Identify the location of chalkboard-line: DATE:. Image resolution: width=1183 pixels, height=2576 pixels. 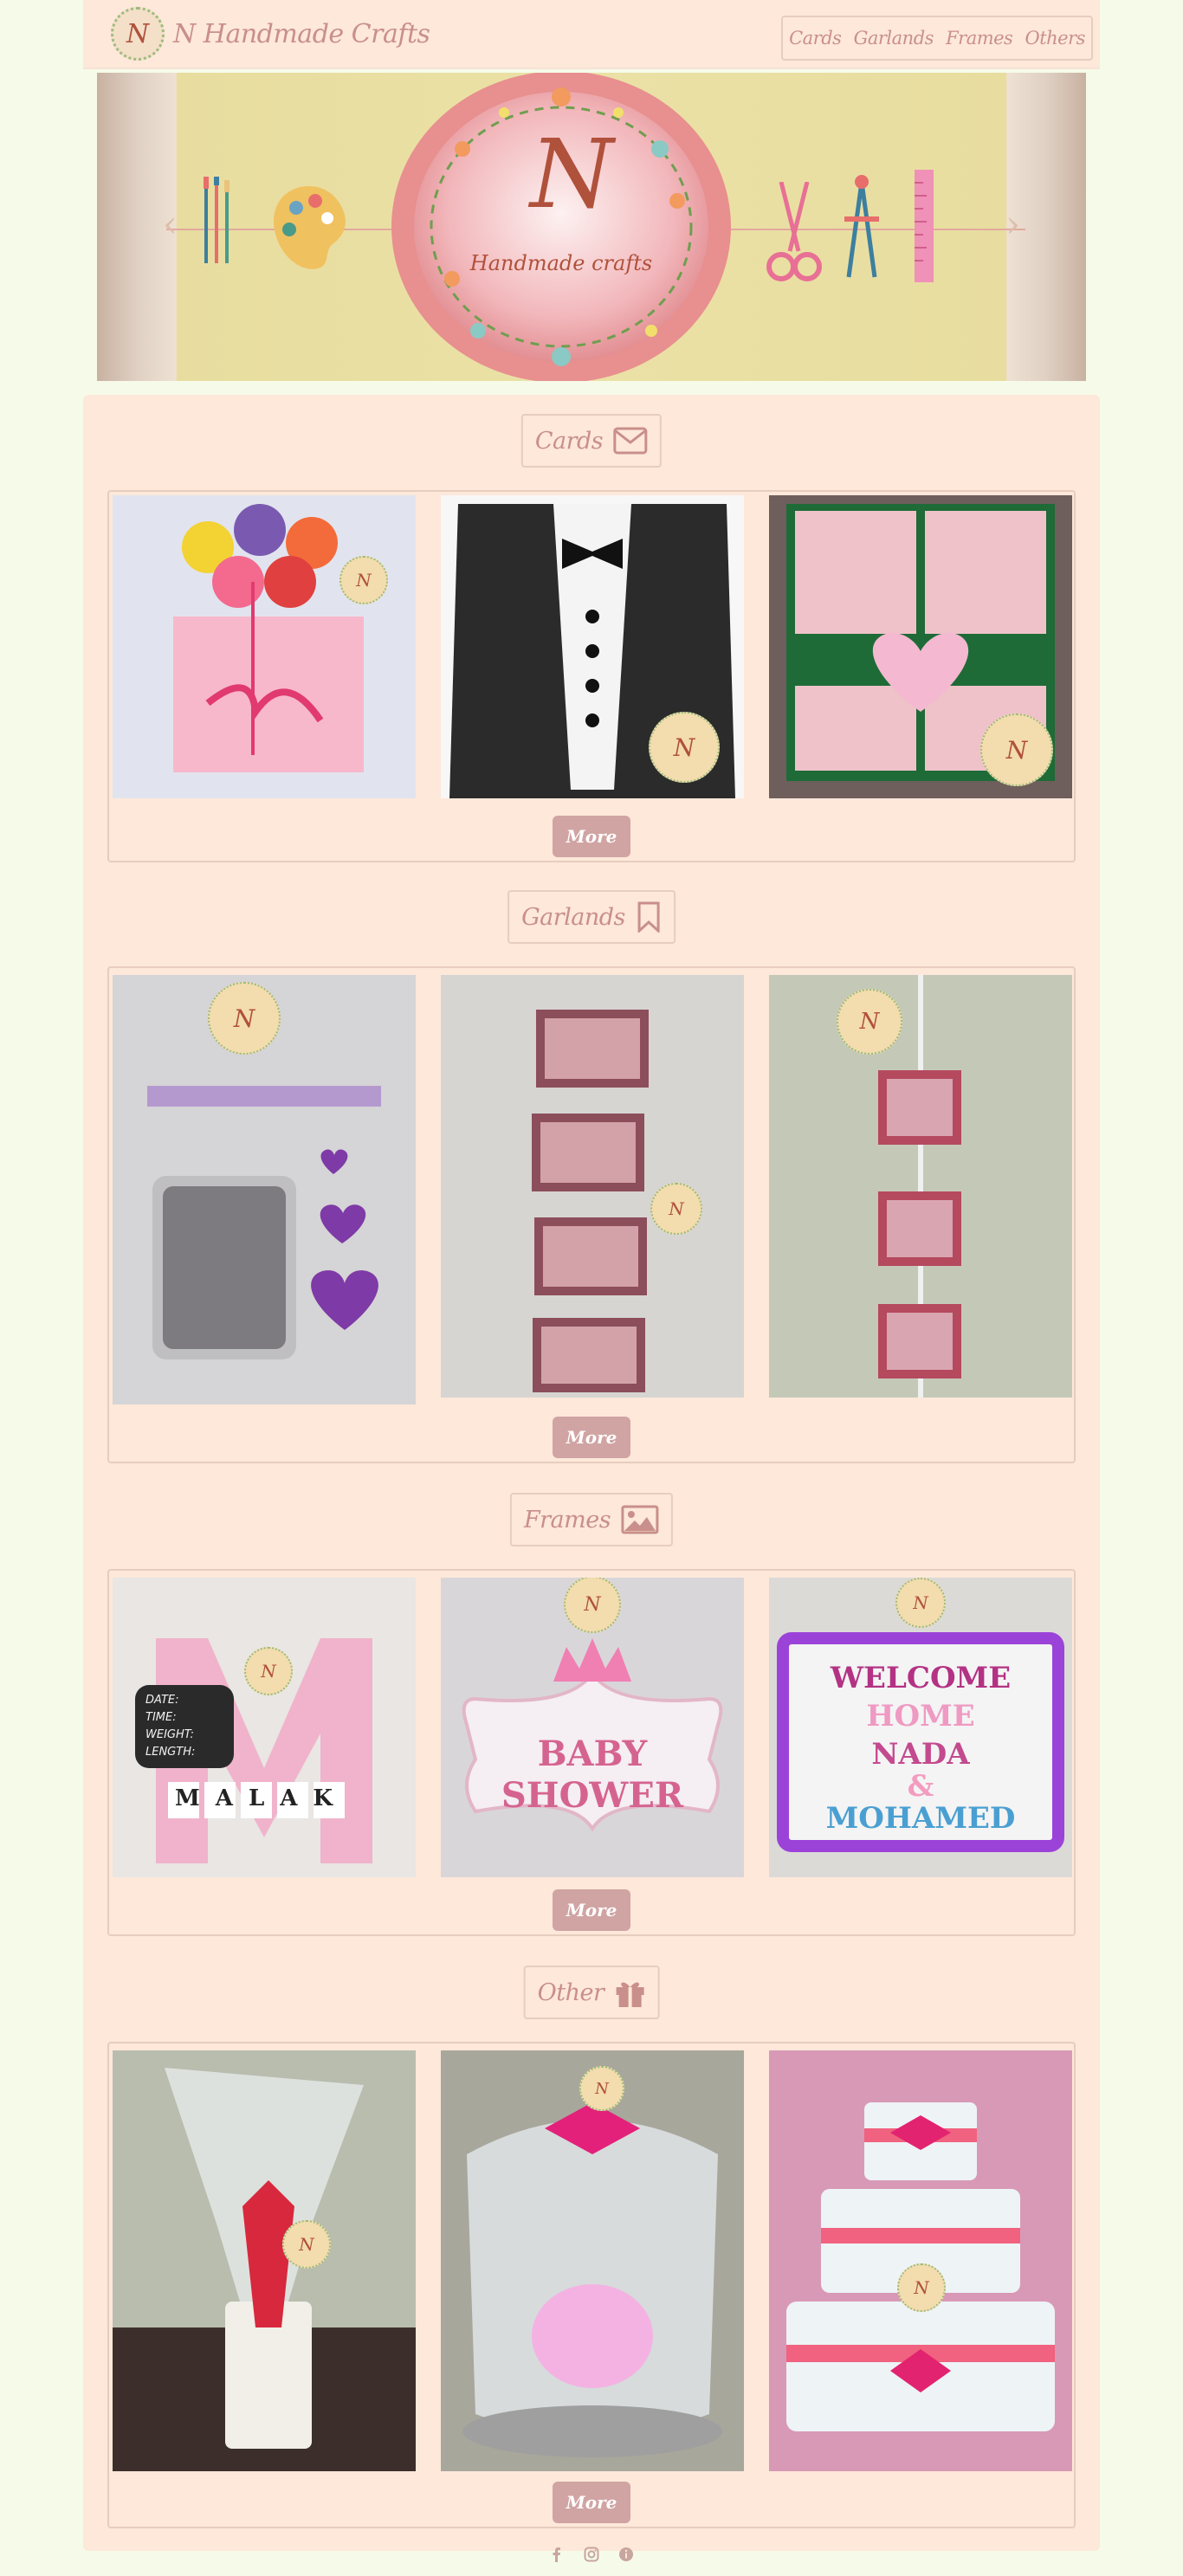
(162, 1701).